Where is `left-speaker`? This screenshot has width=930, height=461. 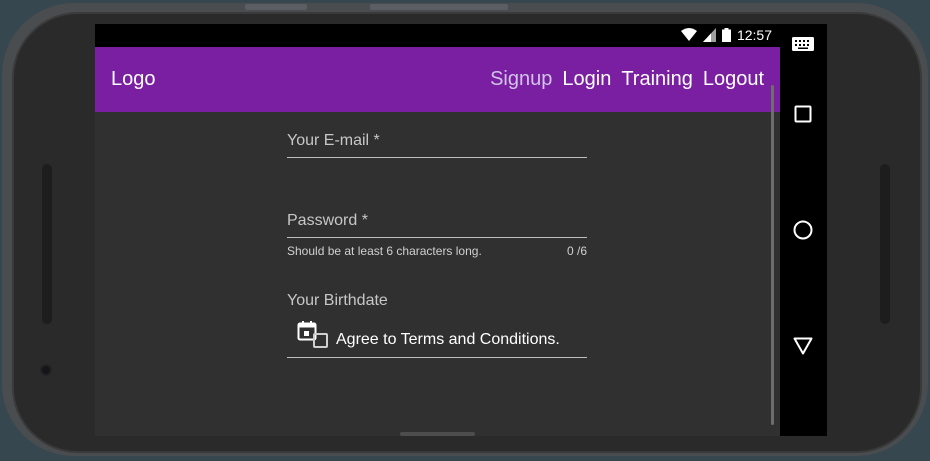
left-speaker is located at coordinates (47, 244).